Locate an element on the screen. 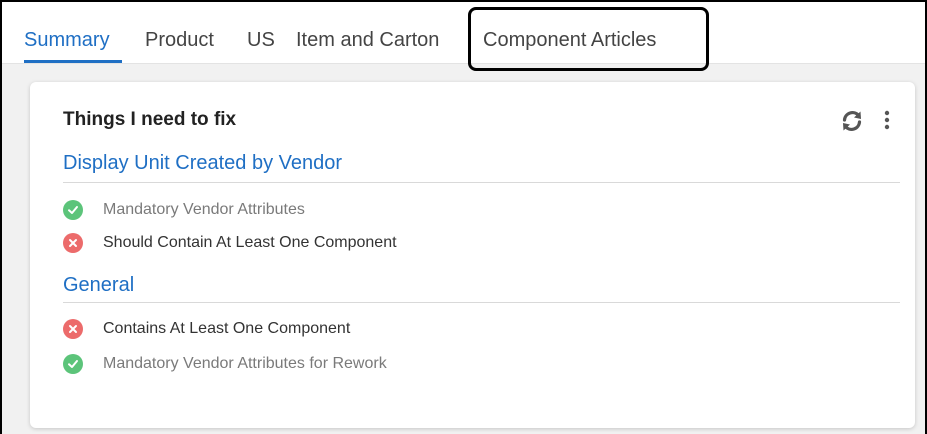 This screenshot has width=927, height=434. more-vertical-icon is located at coordinates (887, 120).